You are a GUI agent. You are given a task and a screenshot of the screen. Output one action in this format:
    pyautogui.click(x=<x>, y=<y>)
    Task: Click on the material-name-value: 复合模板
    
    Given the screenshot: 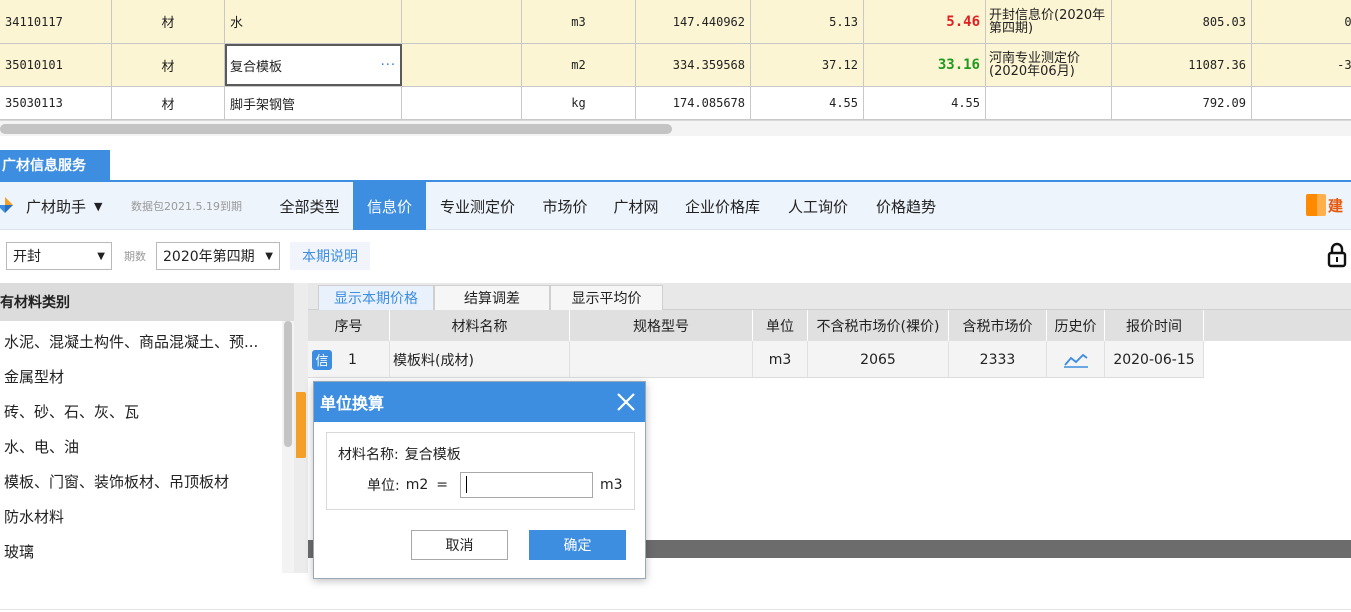 What is the action you would take?
    pyautogui.click(x=432, y=455)
    